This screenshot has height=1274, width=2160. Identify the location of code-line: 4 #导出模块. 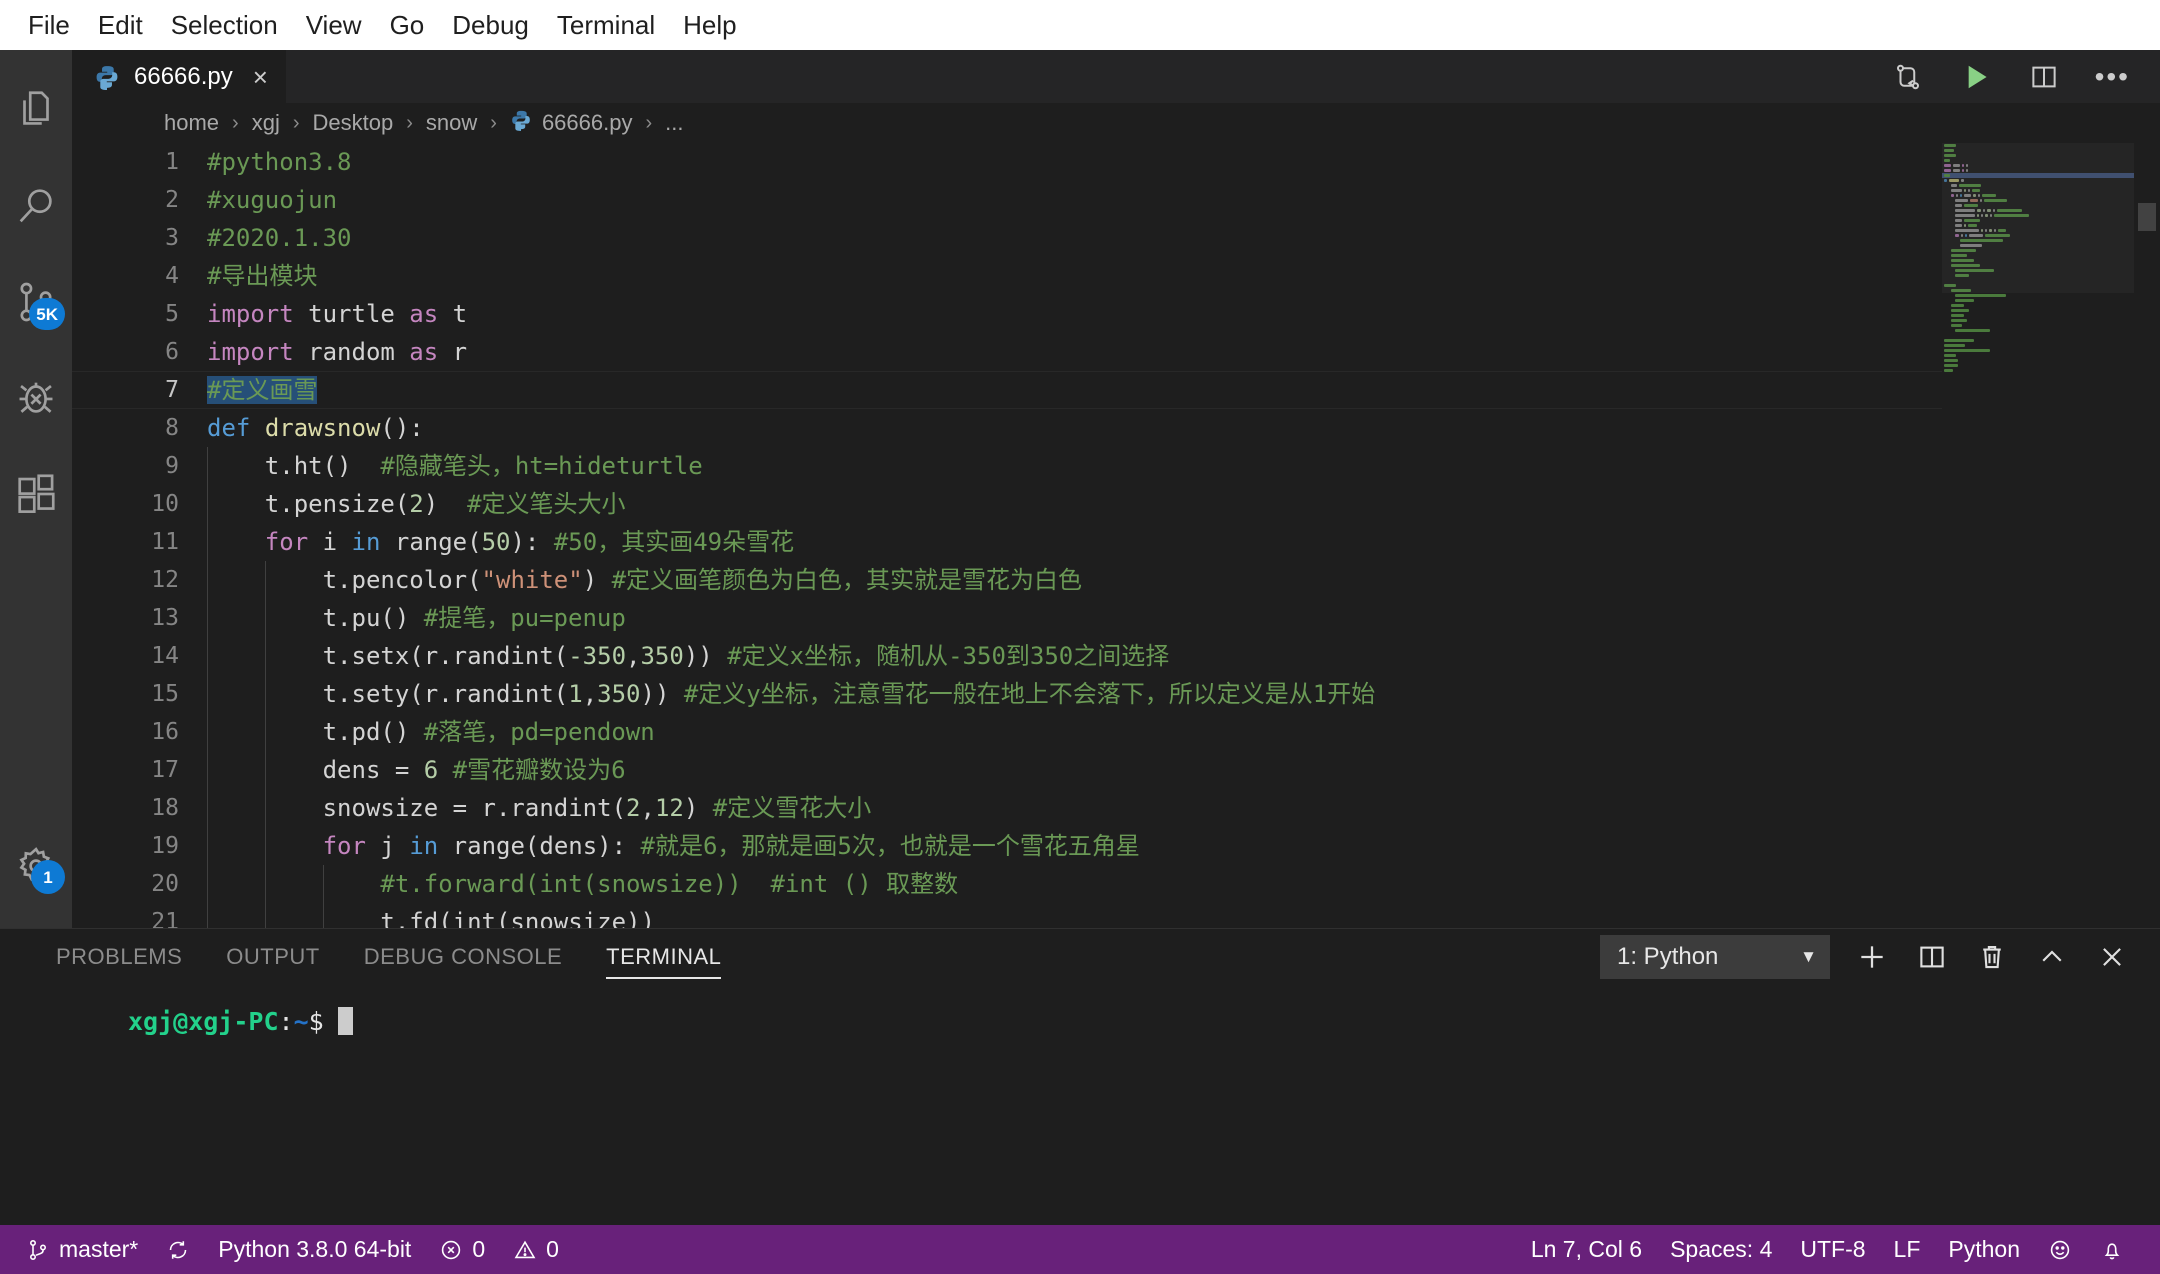
(1116, 276).